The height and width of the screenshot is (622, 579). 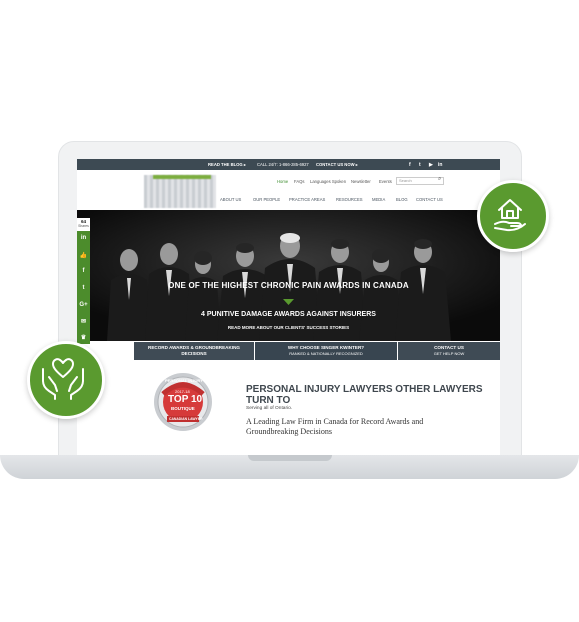 I want to click on logo-accent, so click(x=182, y=177).